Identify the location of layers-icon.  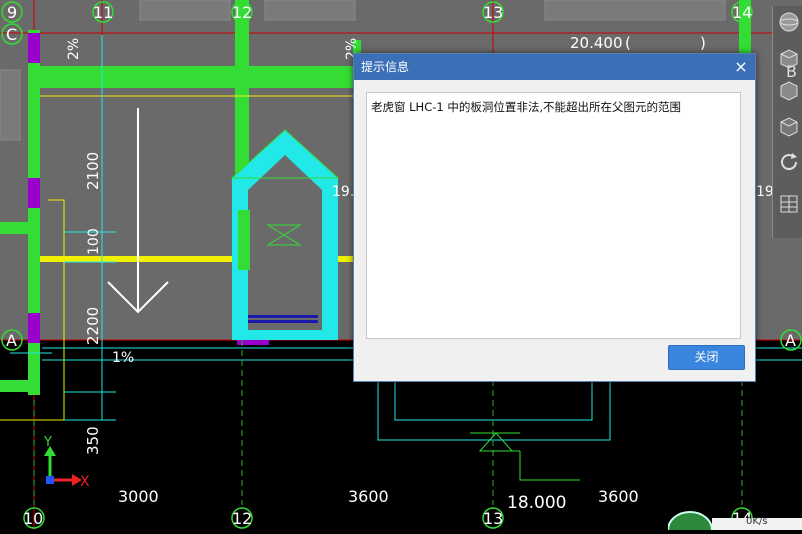
(789, 204).